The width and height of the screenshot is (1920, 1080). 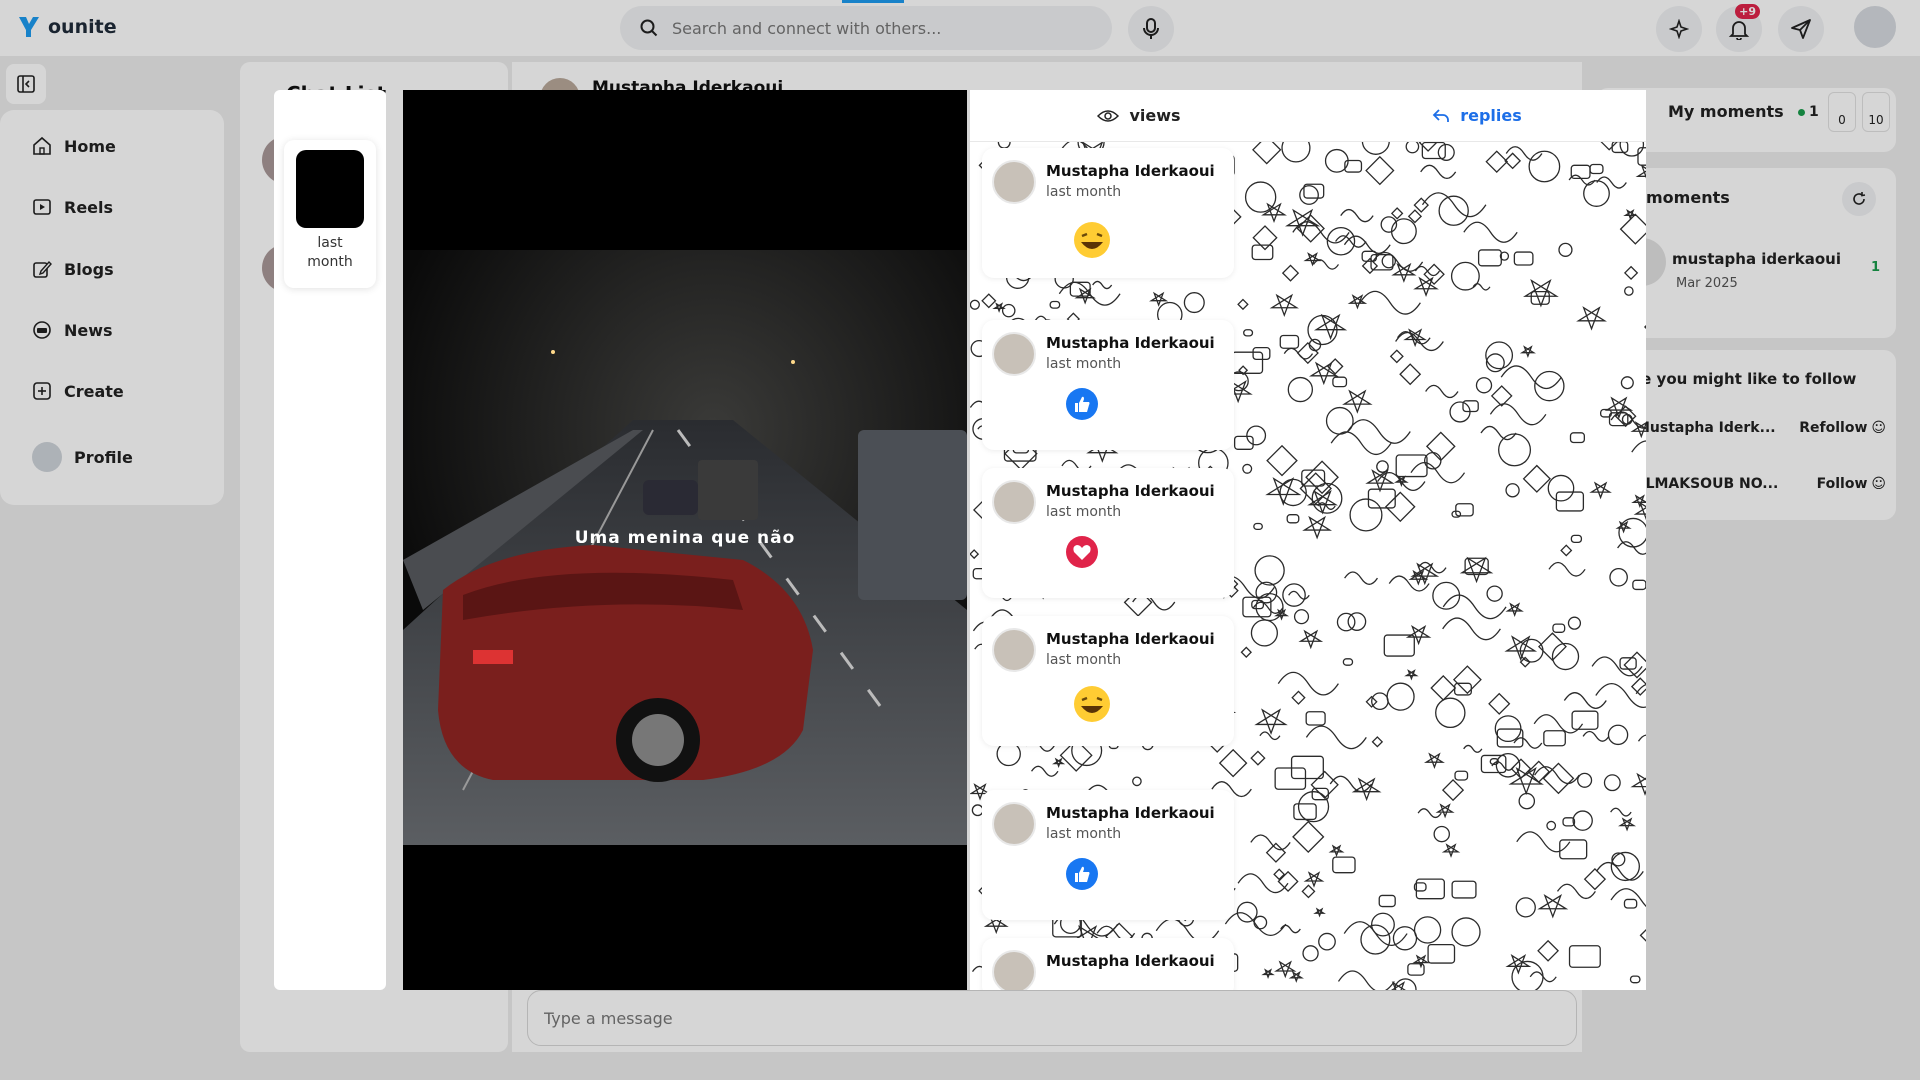 I want to click on story-thumbnail-image, so click(x=330, y=189).